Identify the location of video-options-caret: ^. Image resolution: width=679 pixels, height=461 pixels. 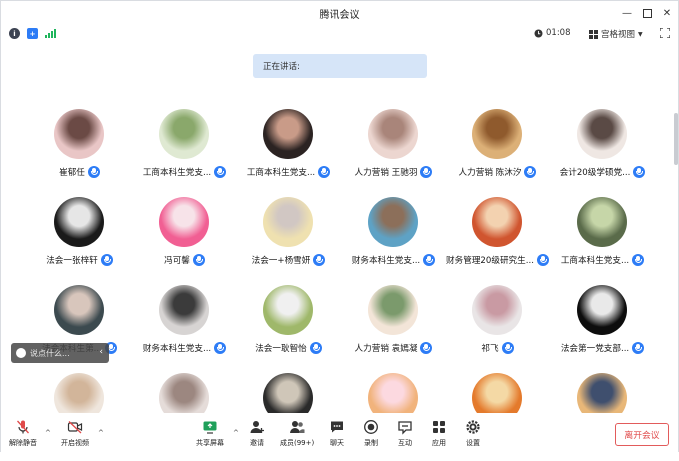
(101, 433).